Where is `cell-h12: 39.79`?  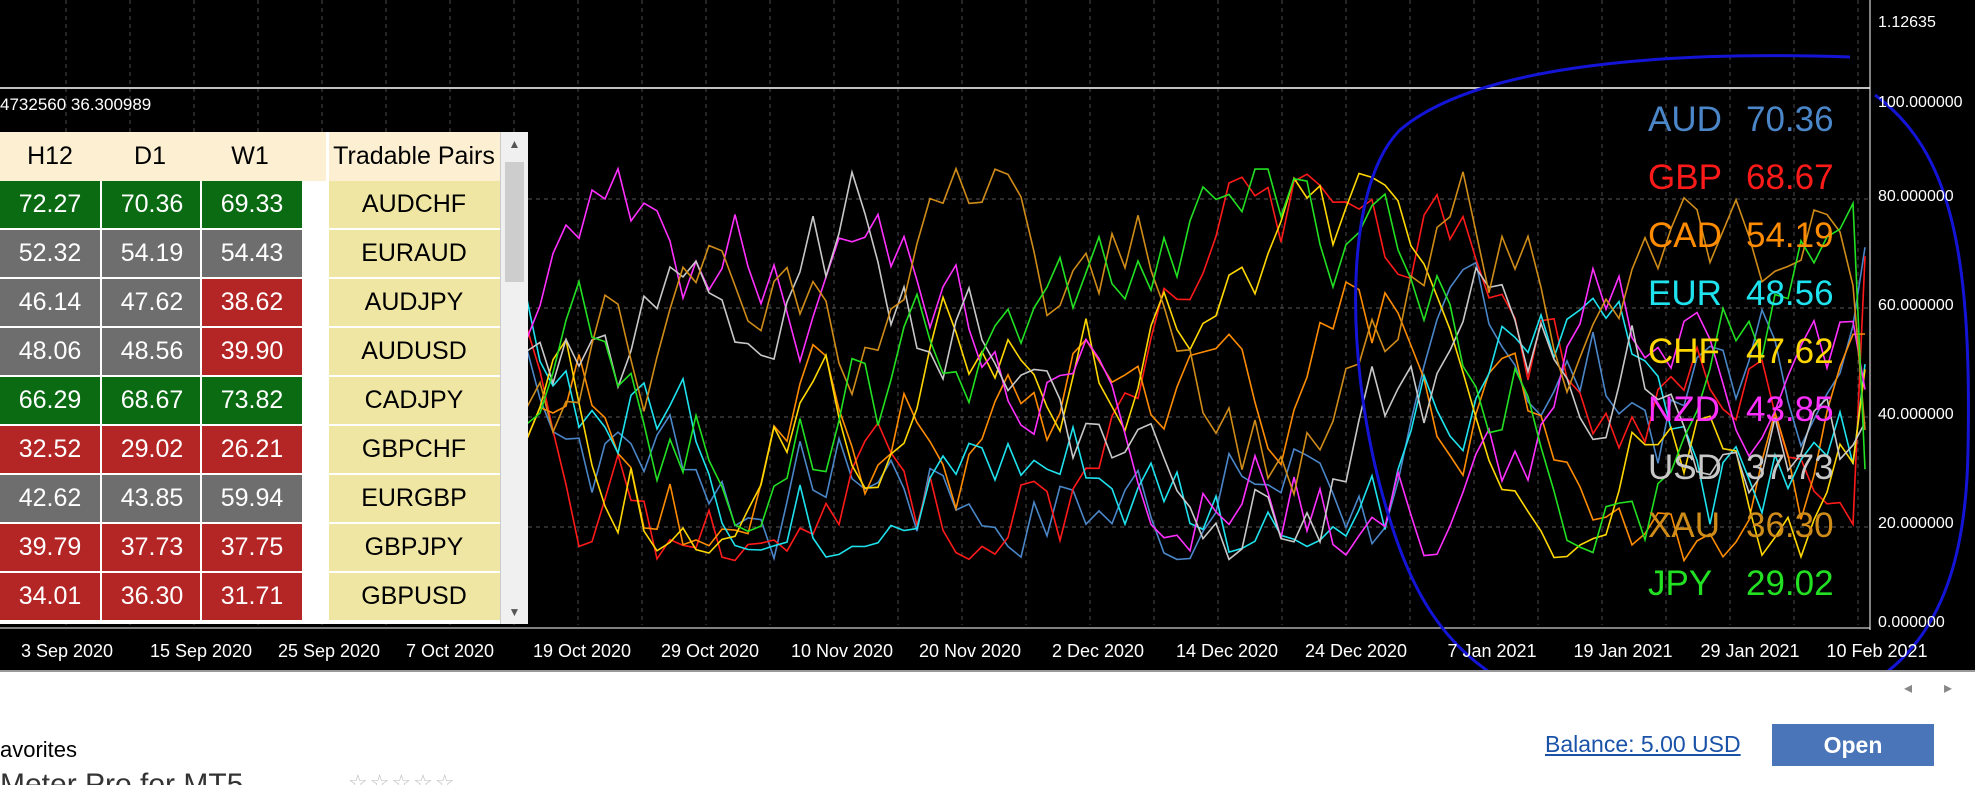
cell-h12: 39.79 is located at coordinates (50, 548).